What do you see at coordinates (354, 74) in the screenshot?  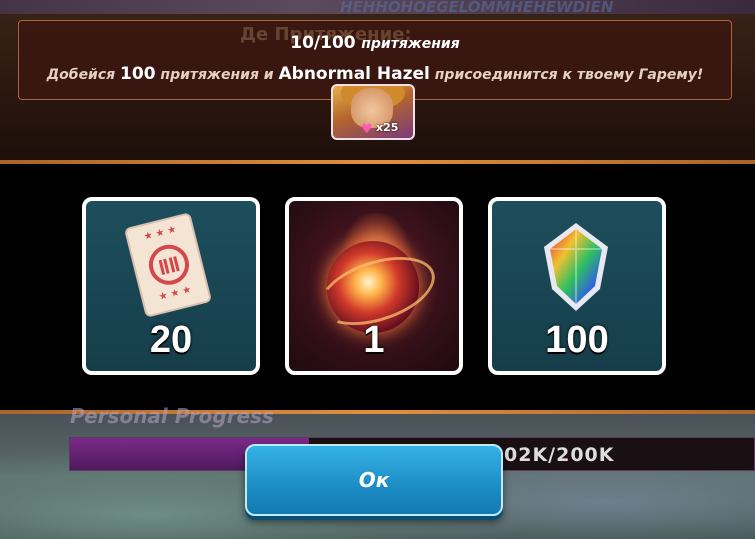 I see `character-name: Abnormal Hazel` at bounding box center [354, 74].